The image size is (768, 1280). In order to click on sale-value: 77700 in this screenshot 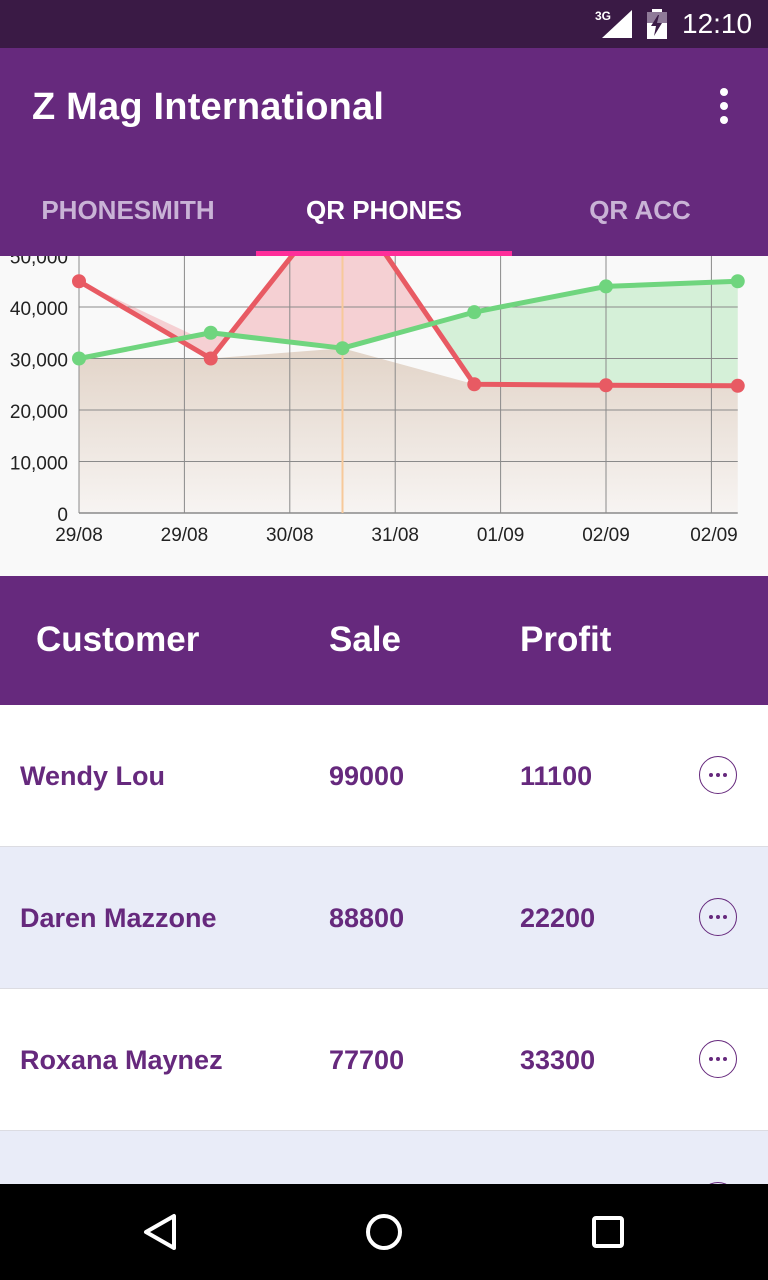, I will do `click(367, 1060)`.